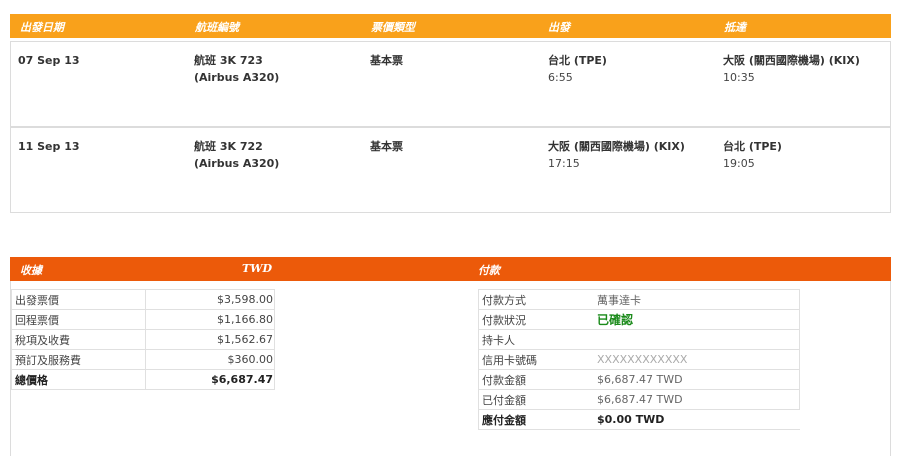  I want to click on card-number-value: XXXXXXXXXXXX, so click(697, 359).